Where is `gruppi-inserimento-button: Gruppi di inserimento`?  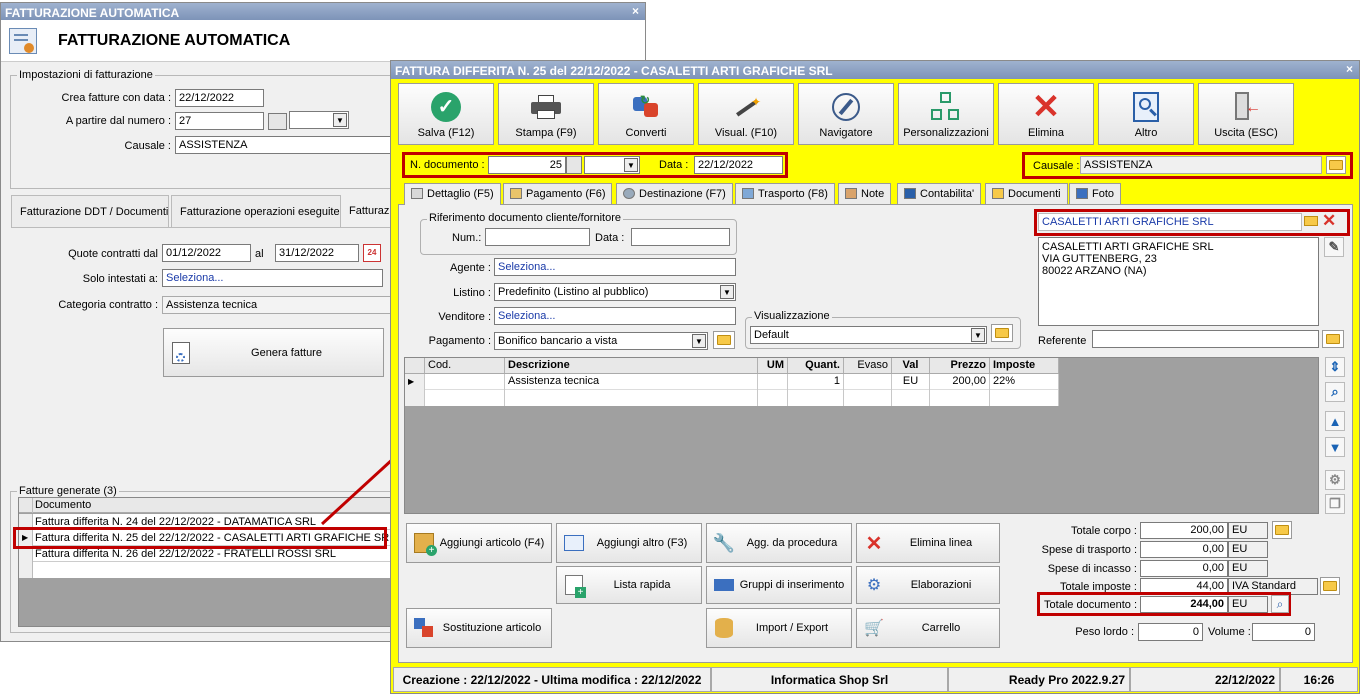 gruppi-inserimento-button: Gruppi di inserimento is located at coordinates (779, 585).